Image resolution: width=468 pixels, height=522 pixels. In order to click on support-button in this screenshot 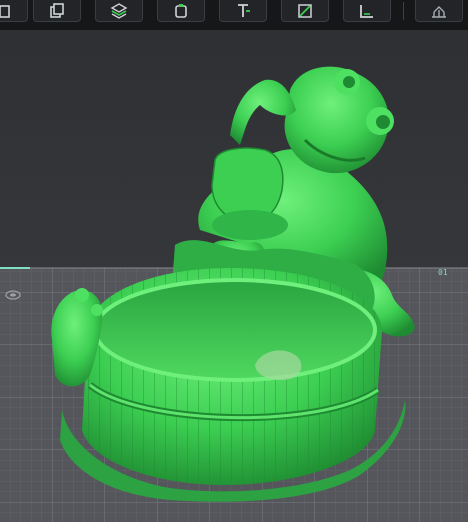, I will do `click(439, 11)`.